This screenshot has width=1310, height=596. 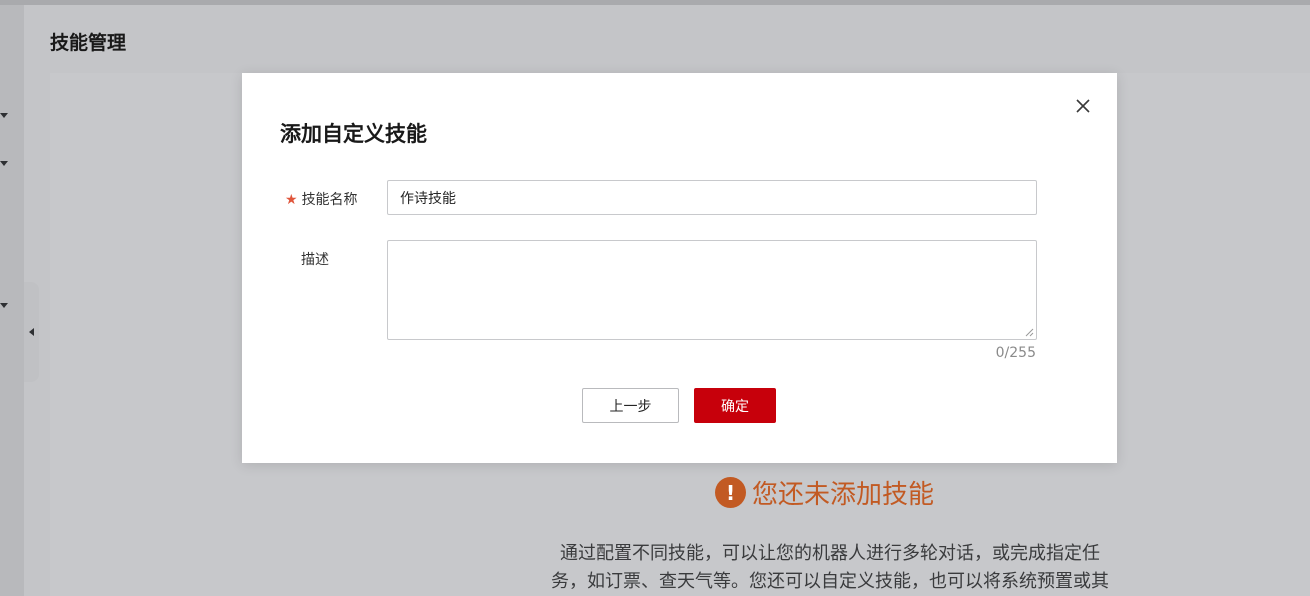 I want to click on character-counter: 0/255, so click(x=1015, y=353).